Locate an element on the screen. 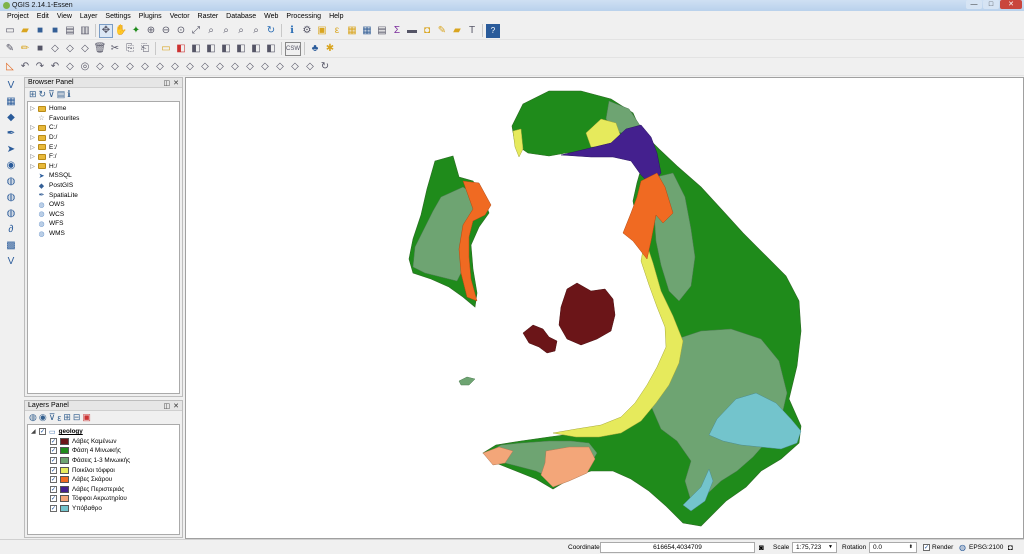 This screenshot has width=1024, height=554. add-raster-layer-icon: ▦ is located at coordinates (11, 101).